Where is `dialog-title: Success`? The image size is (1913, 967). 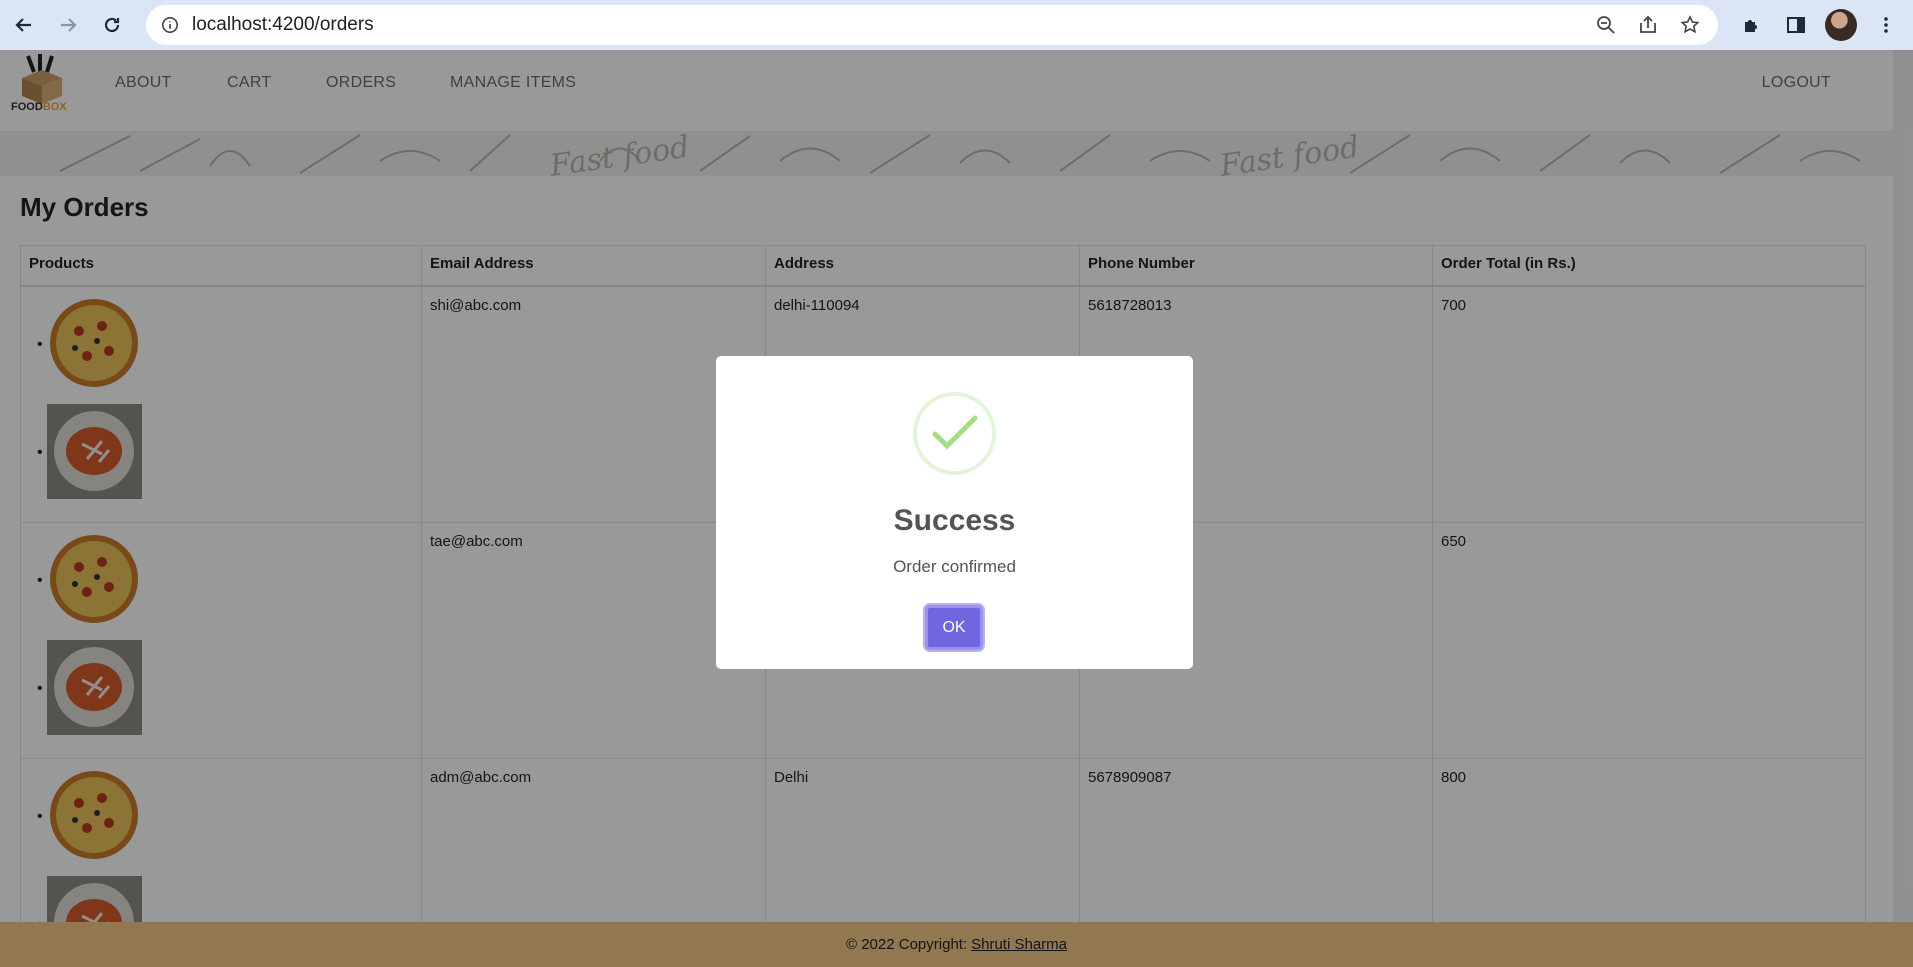
dialog-title: Success is located at coordinates (954, 520).